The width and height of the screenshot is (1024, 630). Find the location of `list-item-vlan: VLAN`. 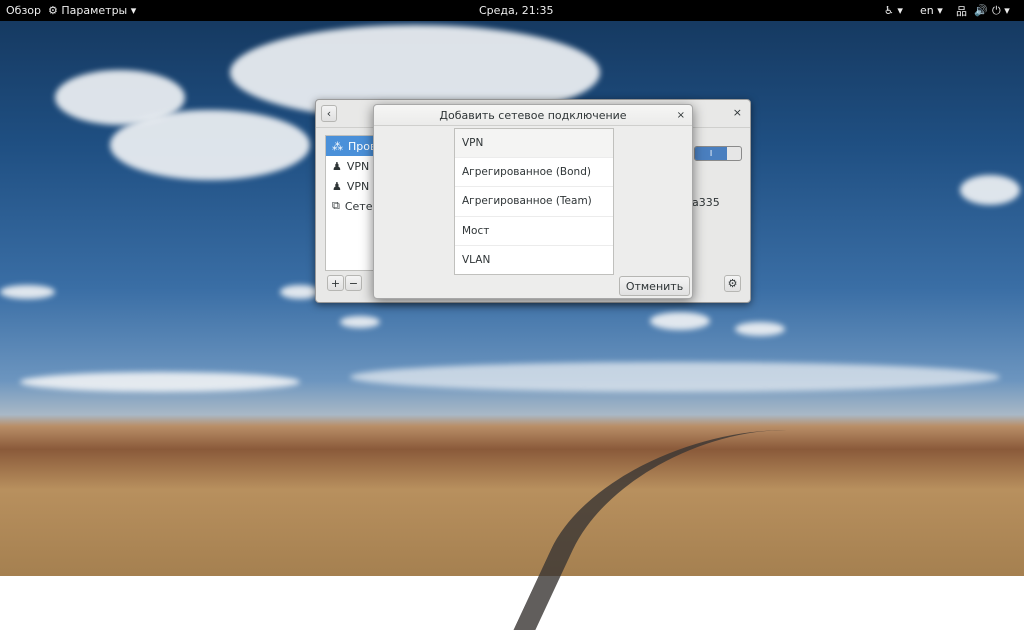

list-item-vlan: VLAN is located at coordinates (534, 260).